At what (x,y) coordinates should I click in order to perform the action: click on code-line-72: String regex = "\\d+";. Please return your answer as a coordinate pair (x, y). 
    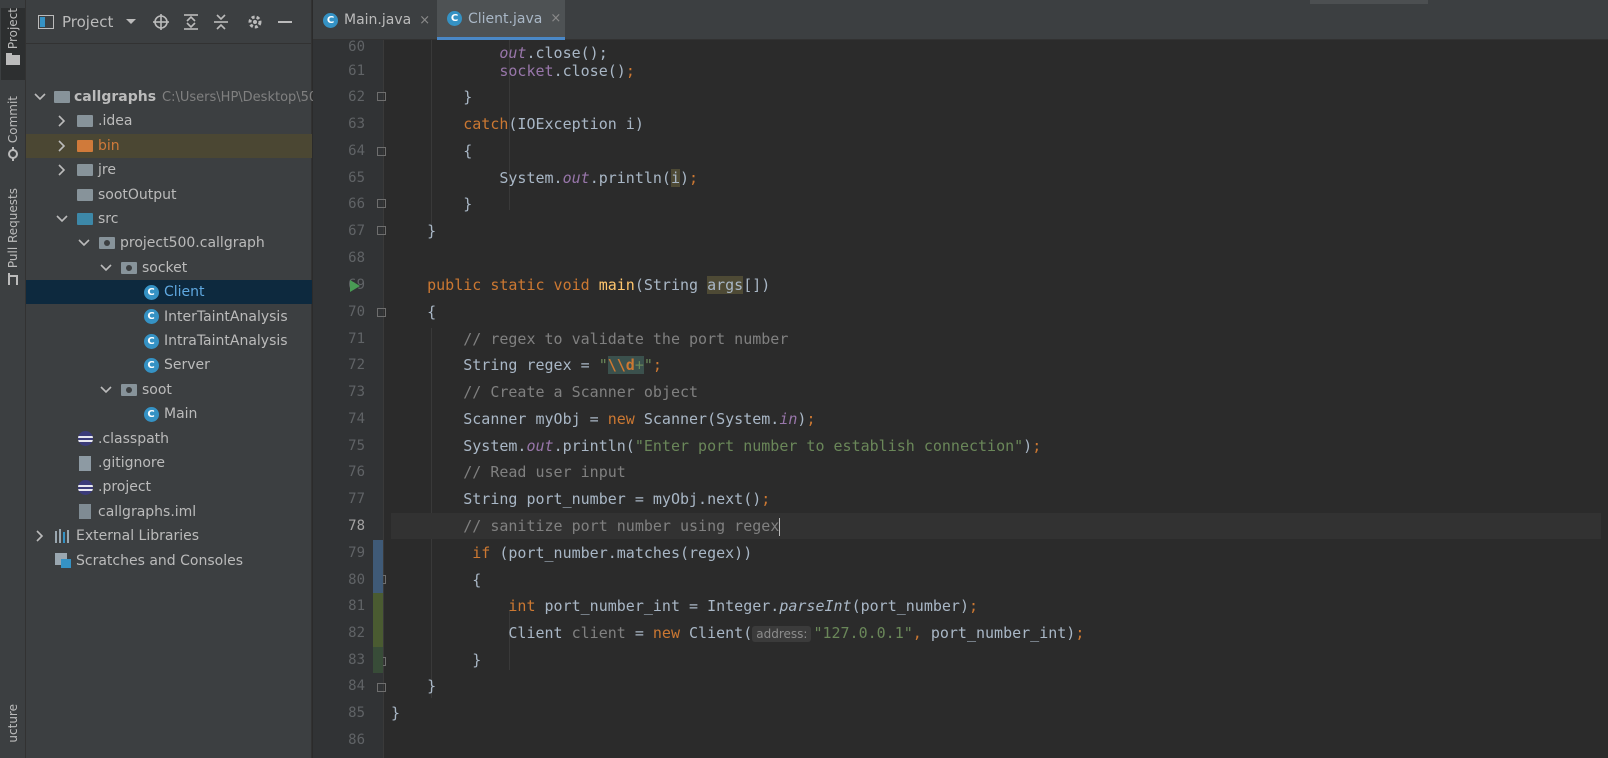
    Looking at the image, I should click on (562, 365).